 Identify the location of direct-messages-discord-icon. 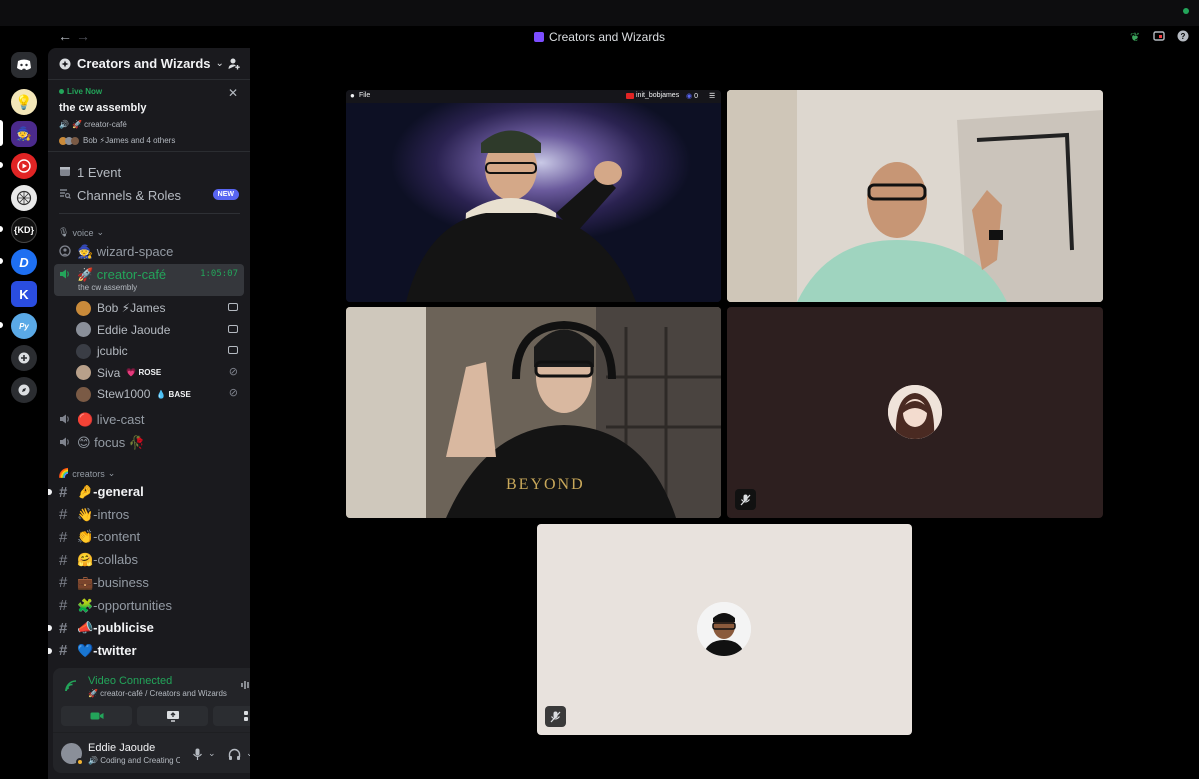
(24, 65).